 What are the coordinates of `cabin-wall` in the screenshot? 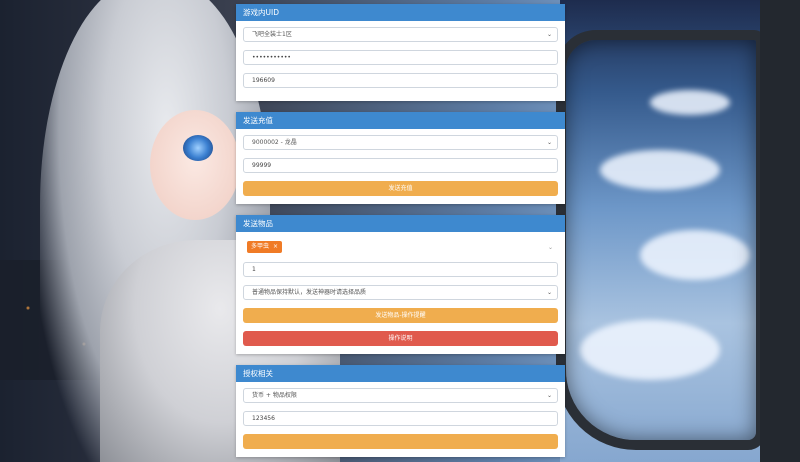 It's located at (780, 231).